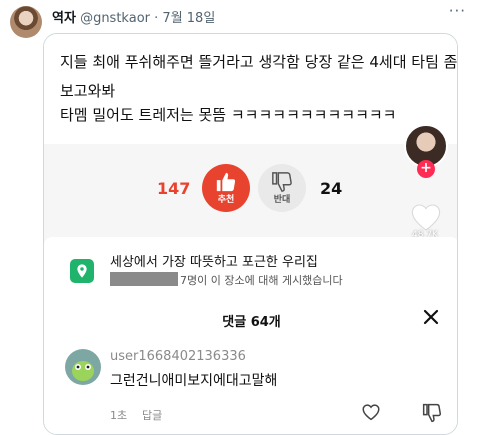 This screenshot has height=435, width=480. I want to click on downvote-button: 반대, so click(282, 188).